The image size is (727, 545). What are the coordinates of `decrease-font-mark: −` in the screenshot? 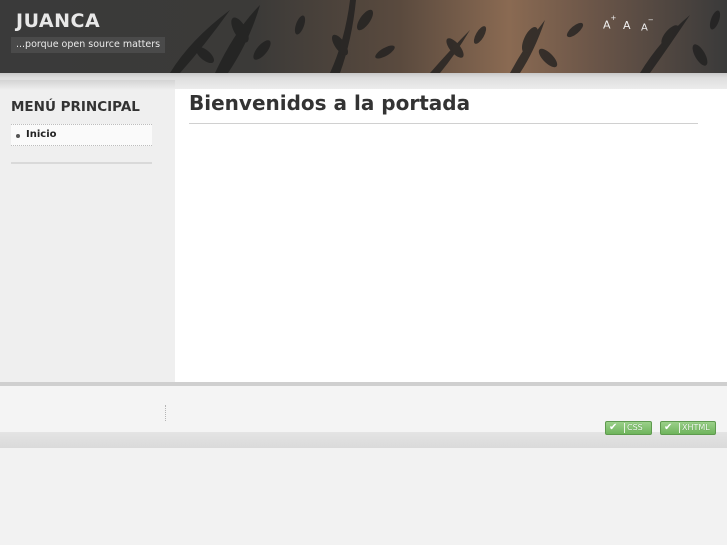 It's located at (650, 20).